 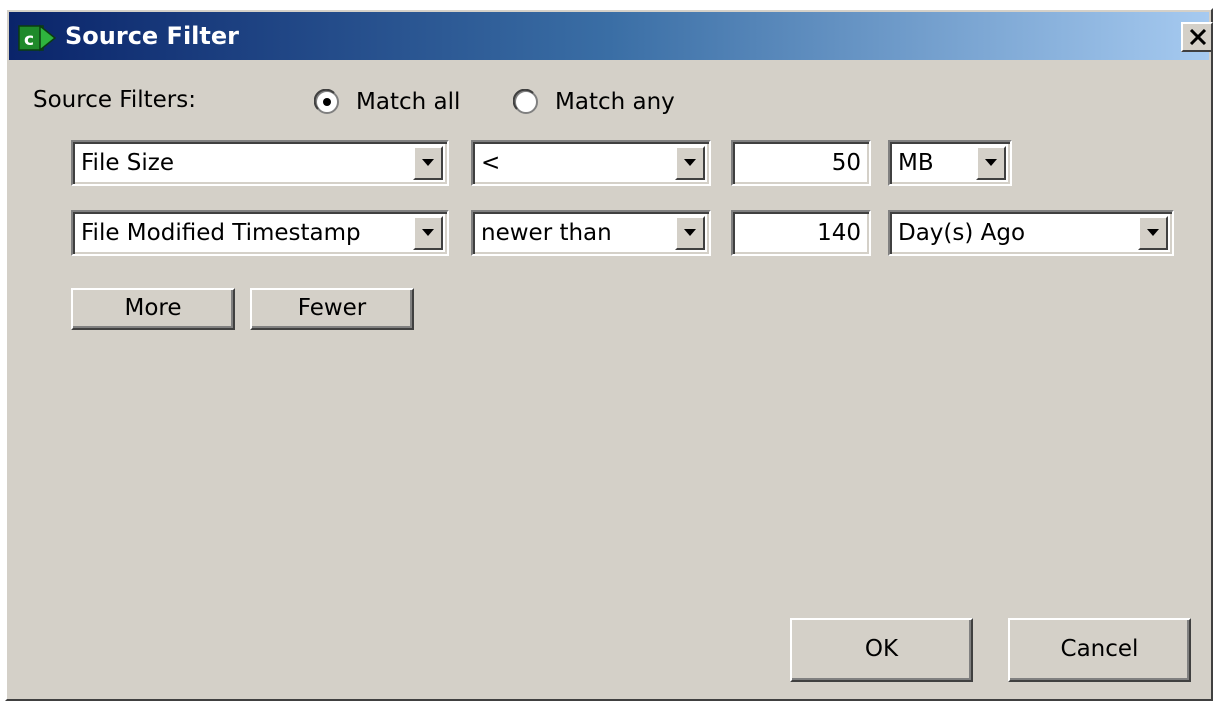 What do you see at coordinates (260, 163) in the screenshot?
I see `filter-1-field-select: File Size` at bounding box center [260, 163].